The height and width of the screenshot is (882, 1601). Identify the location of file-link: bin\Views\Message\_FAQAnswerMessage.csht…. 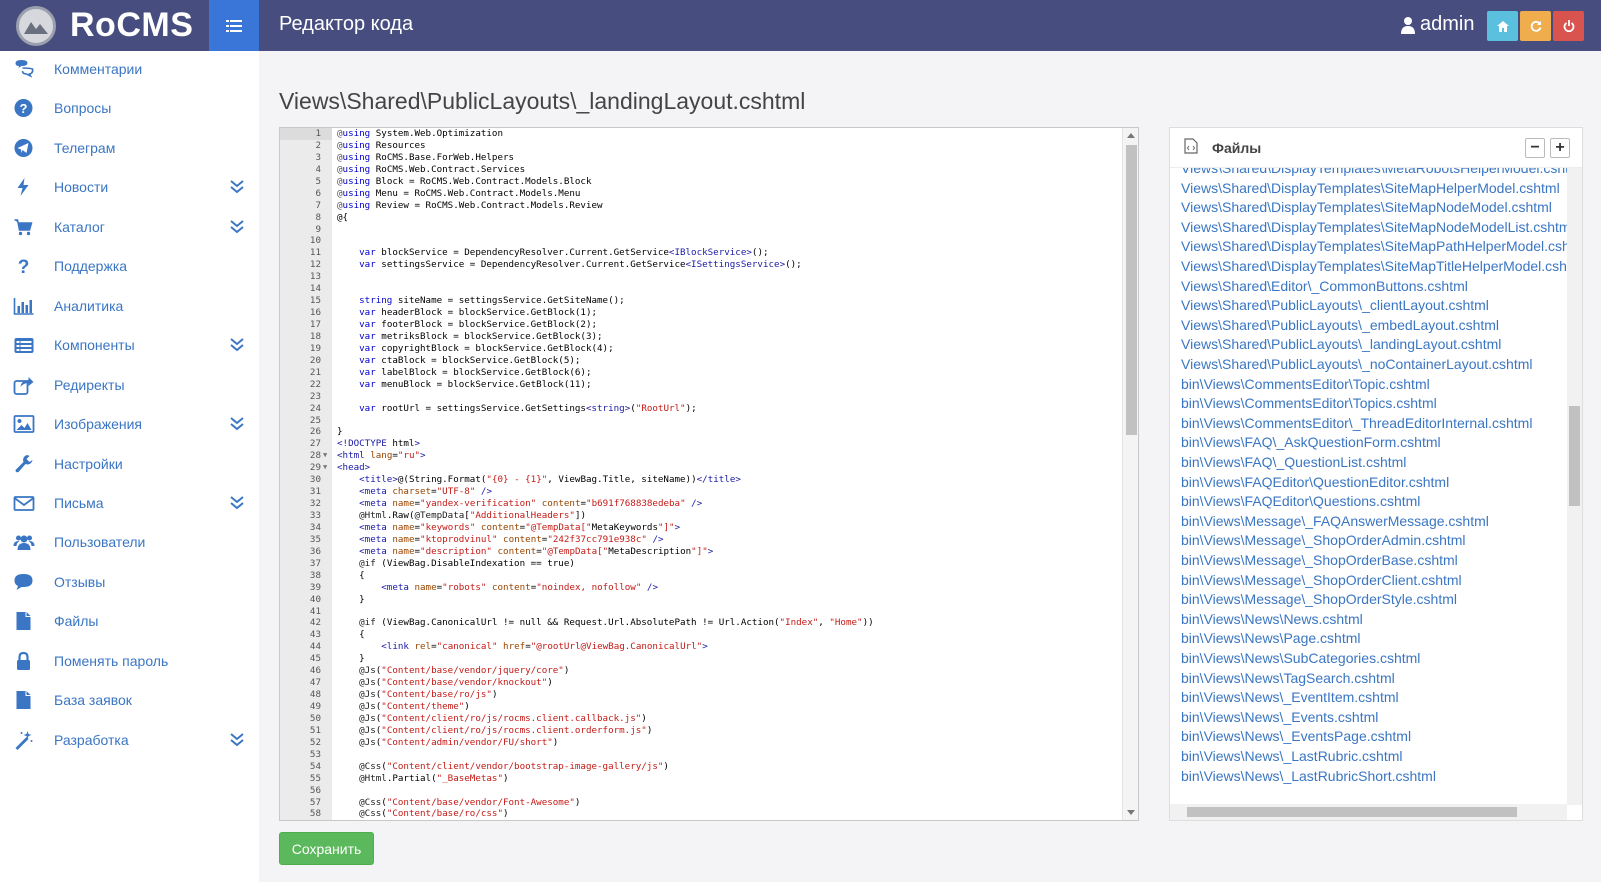
(1335, 521).